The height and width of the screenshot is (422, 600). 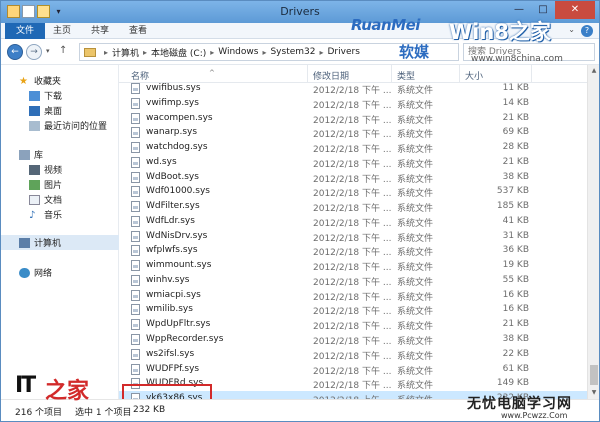 I want to click on table-row: WdFilter.sys 2012/2/18 下午 ... 系统文件 185 KB, so click(x=353, y=206).